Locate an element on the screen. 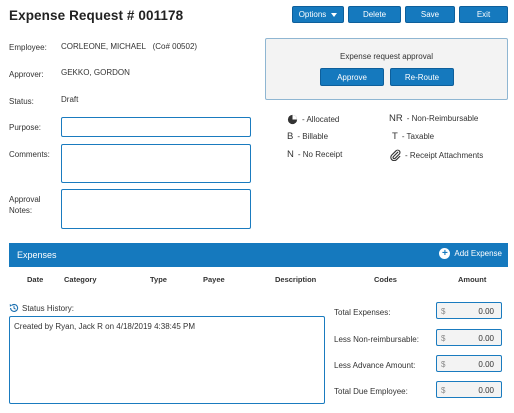 The width and height of the screenshot is (514, 413). column-header-type: Type is located at coordinates (158, 279).